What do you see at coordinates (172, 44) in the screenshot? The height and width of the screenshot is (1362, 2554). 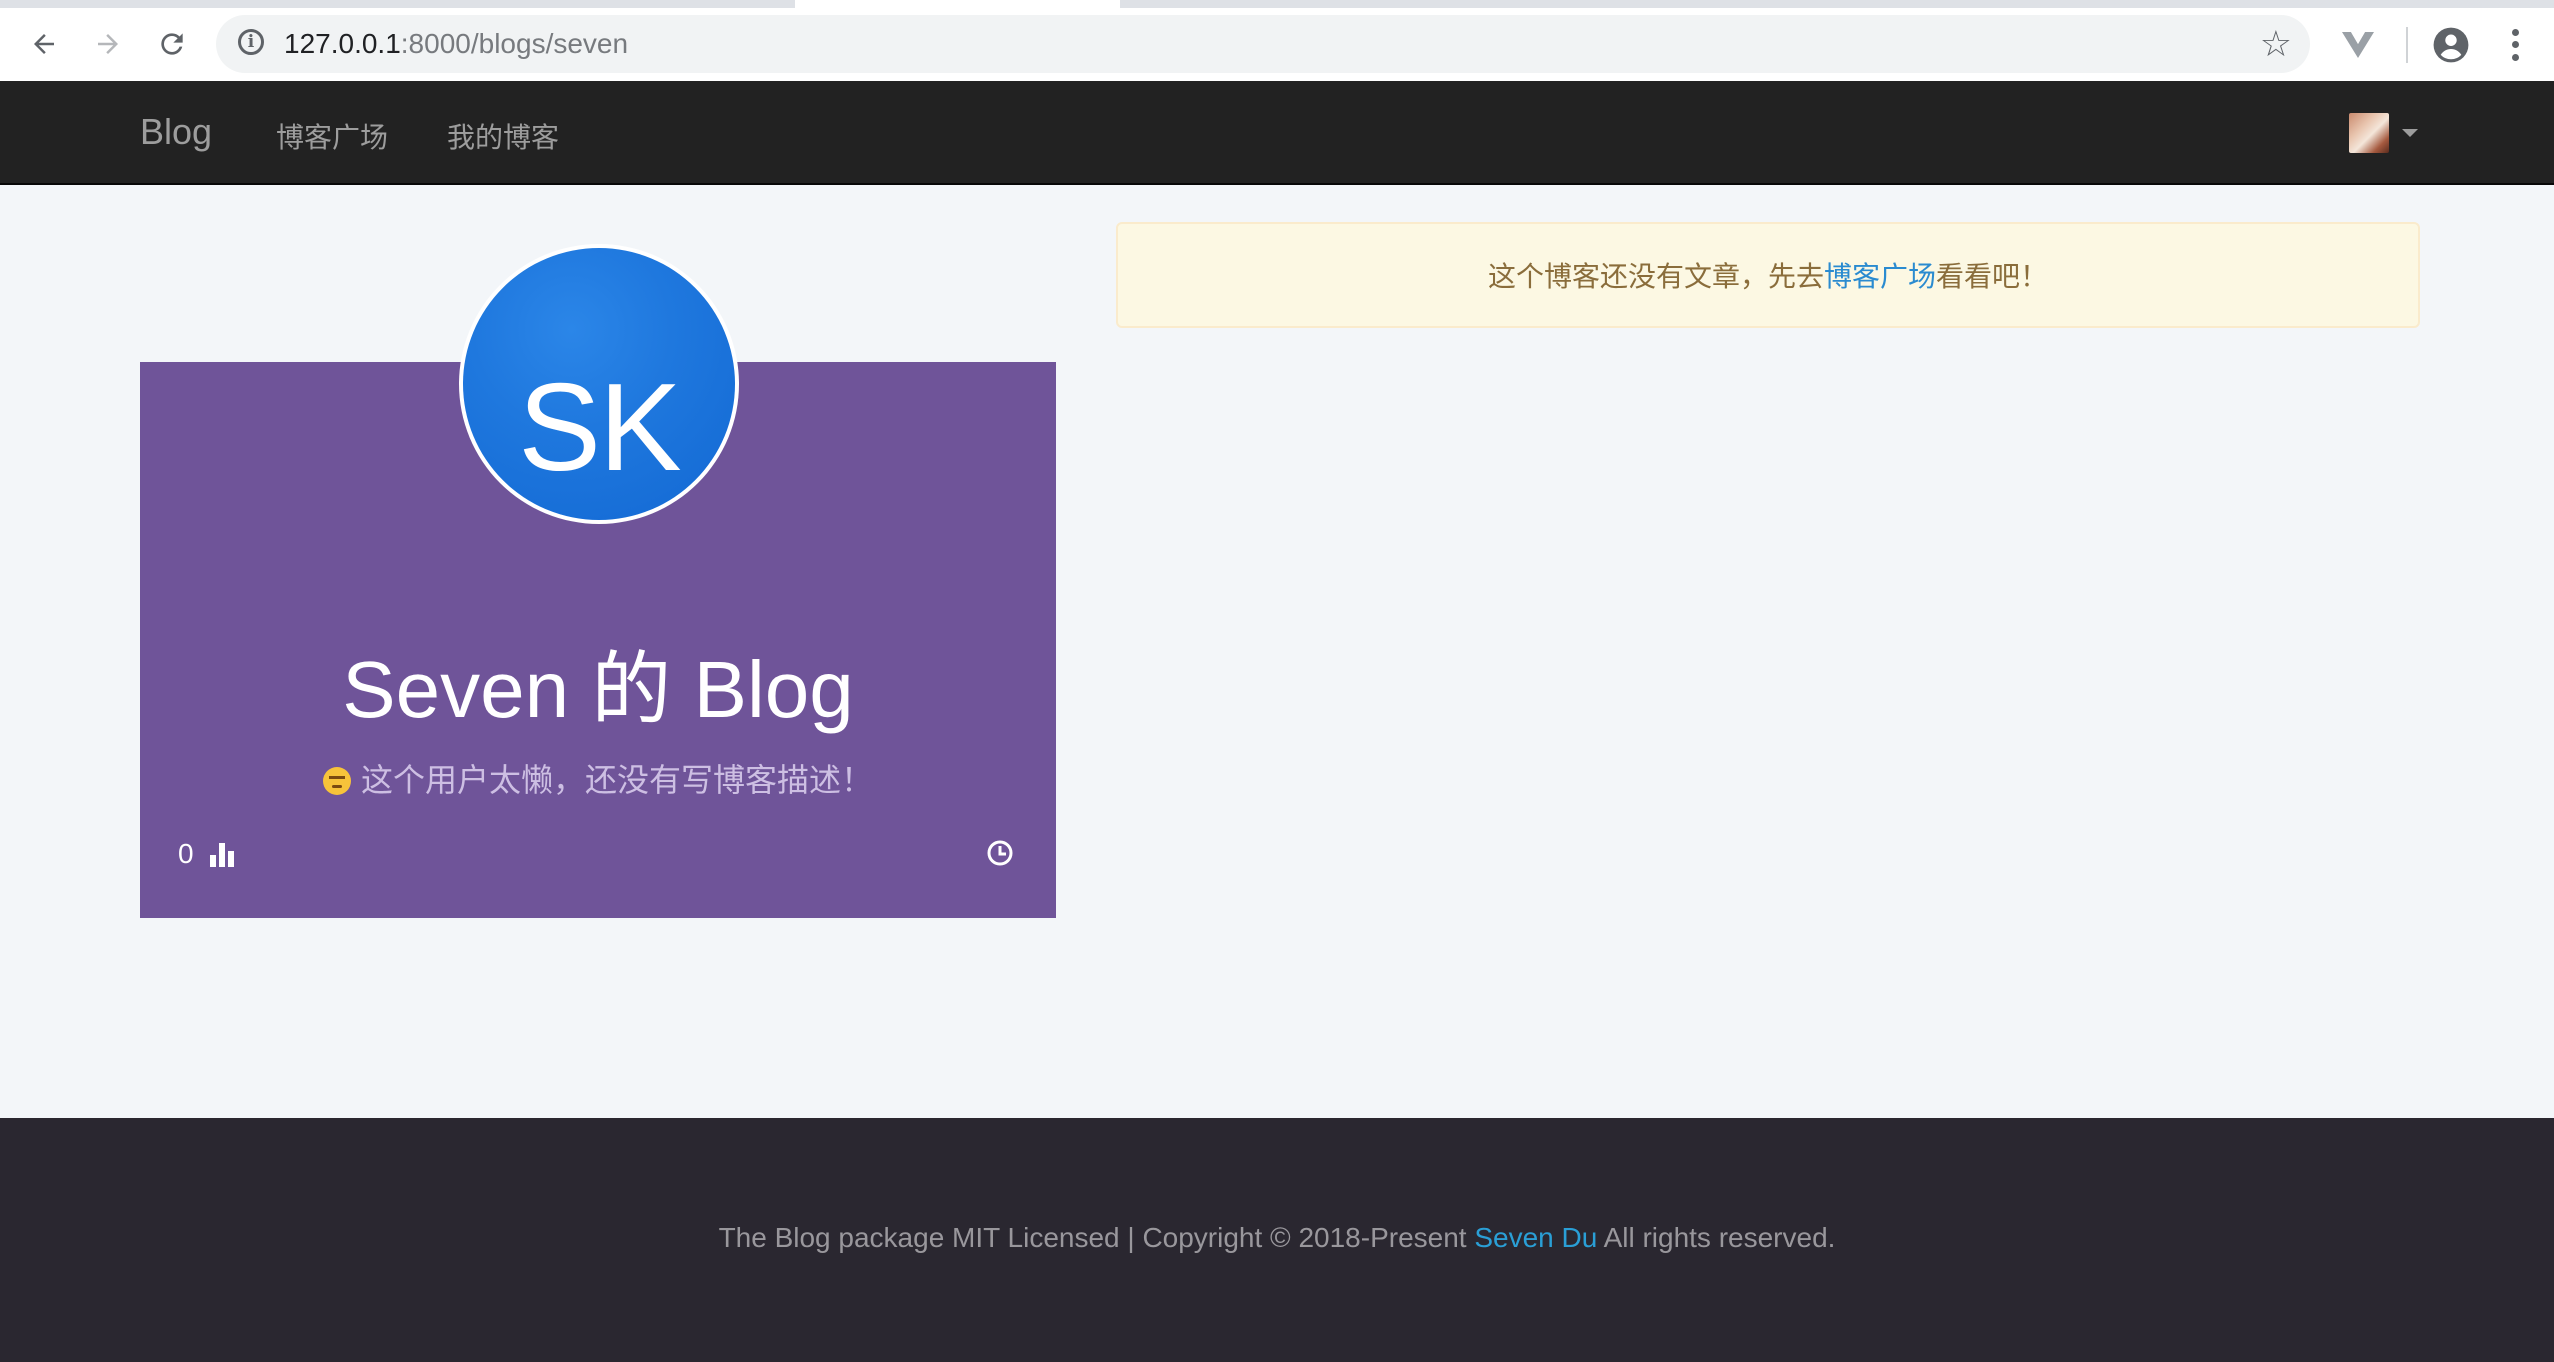 I see `reload-icon` at bounding box center [172, 44].